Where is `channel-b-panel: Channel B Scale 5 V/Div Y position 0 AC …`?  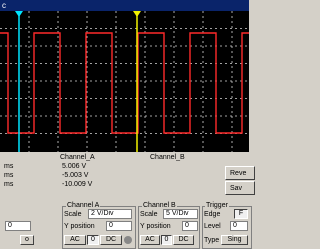 channel-b-panel: Channel B Scale 5 V/Div Y position 0 AC … is located at coordinates (169, 225).